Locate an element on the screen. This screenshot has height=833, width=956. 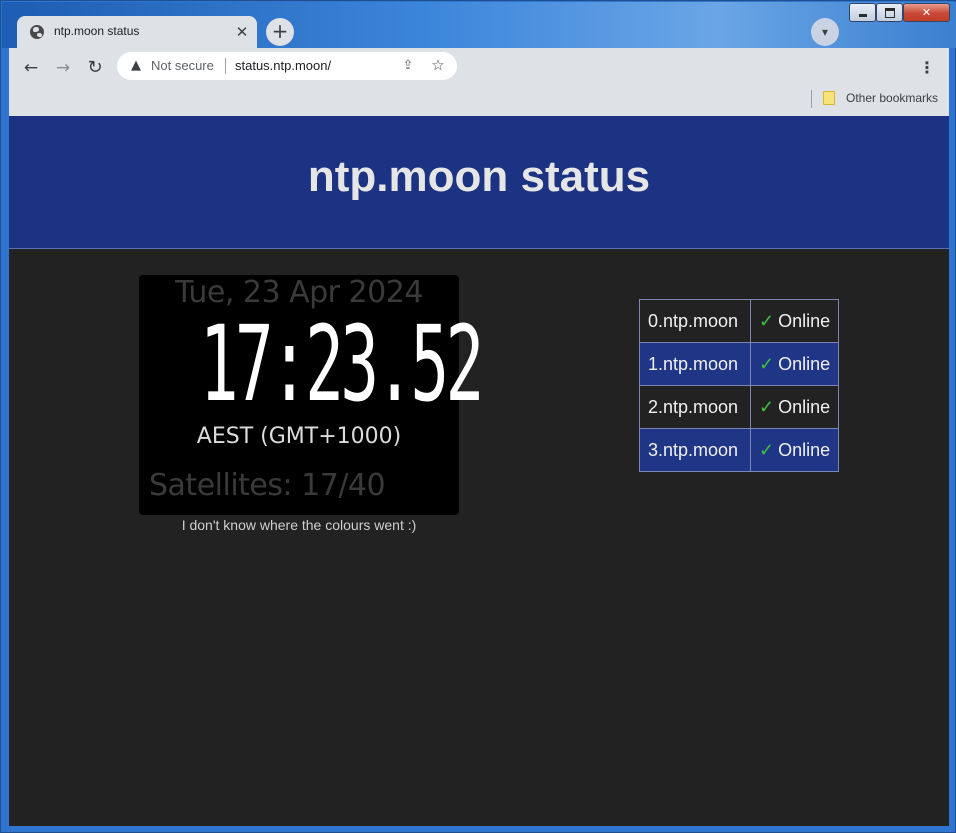
url-text: status.ntp.moon/ is located at coordinates (283, 65).